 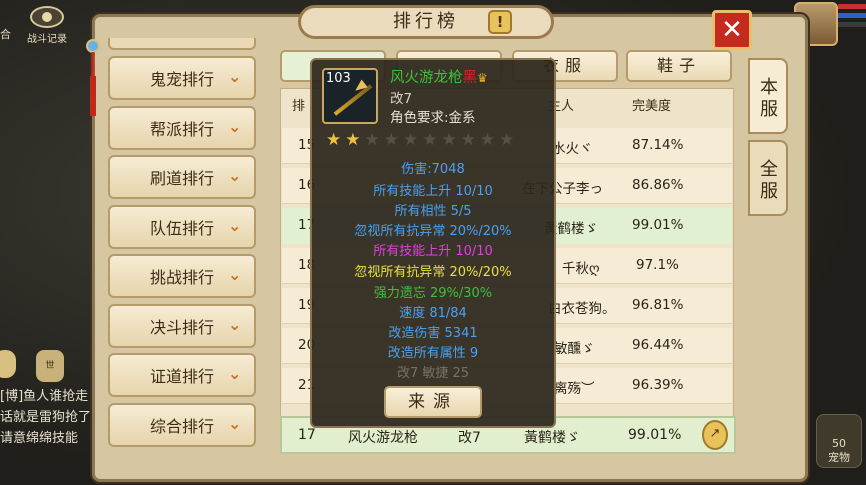 I want to click on category-label: 决斗排行, so click(x=182, y=327).